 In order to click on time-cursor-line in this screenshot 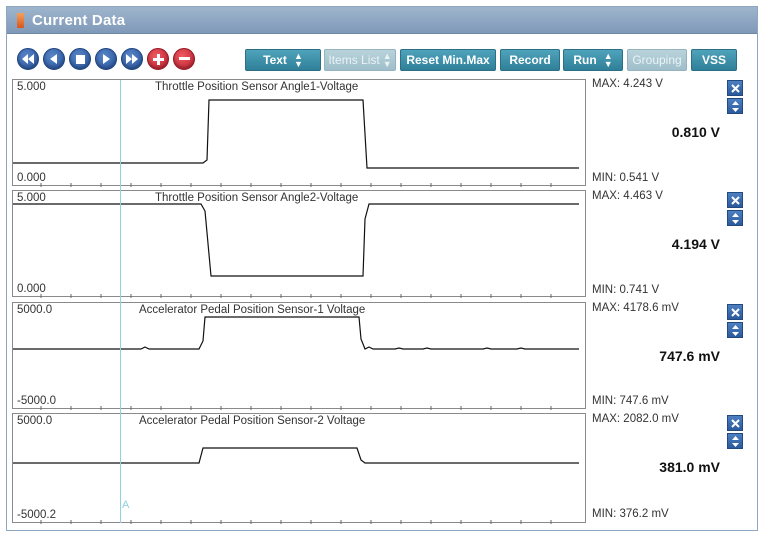, I will do `click(120, 301)`.